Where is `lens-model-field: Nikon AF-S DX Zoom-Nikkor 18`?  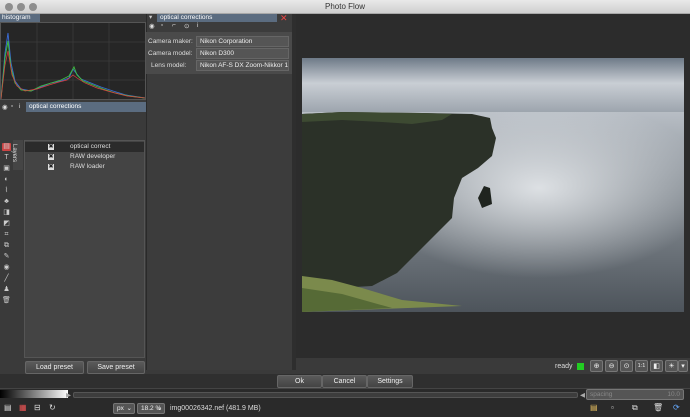
lens-model-field: Nikon AF-S DX Zoom-Nikkor 18 is located at coordinates (242, 65).